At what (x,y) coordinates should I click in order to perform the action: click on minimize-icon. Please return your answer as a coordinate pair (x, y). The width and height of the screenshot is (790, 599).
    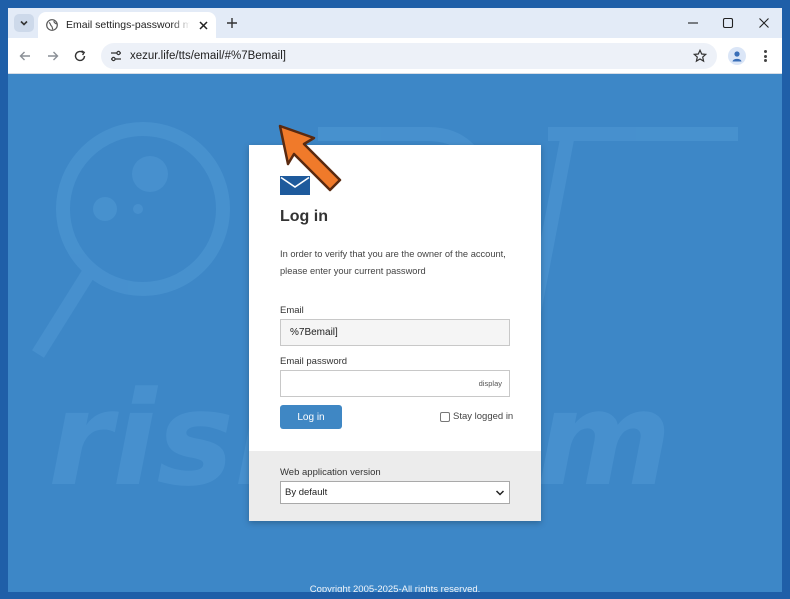
    Looking at the image, I should click on (693, 23).